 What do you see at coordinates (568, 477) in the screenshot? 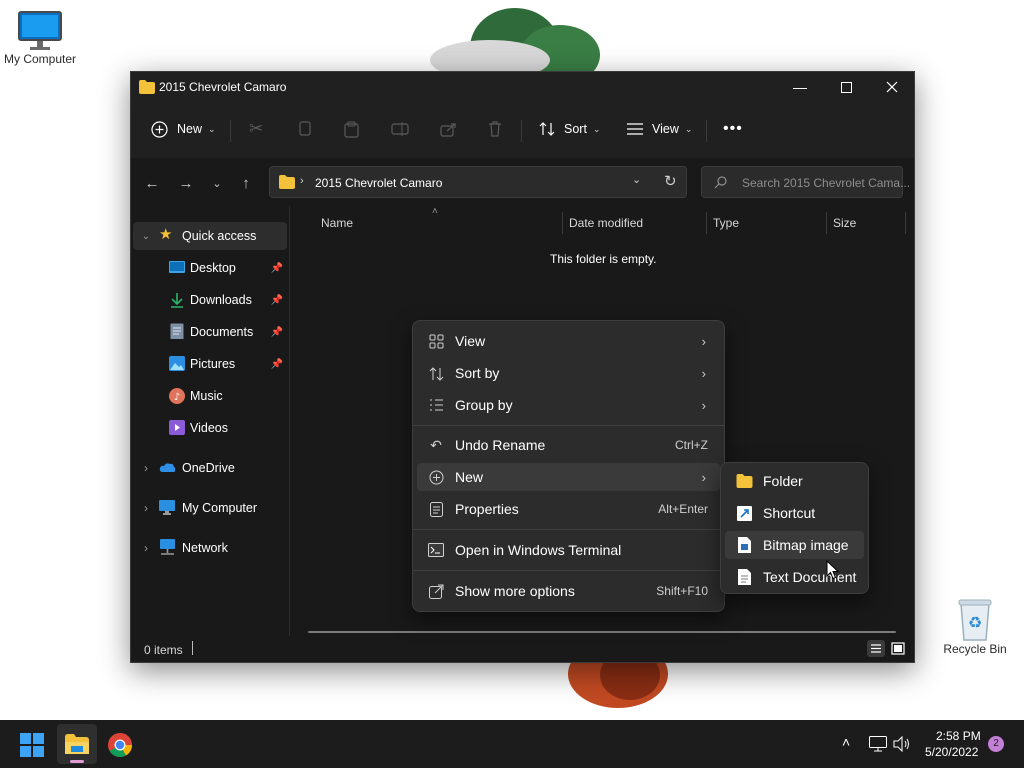
I see `menu-item-new: New ›` at bounding box center [568, 477].